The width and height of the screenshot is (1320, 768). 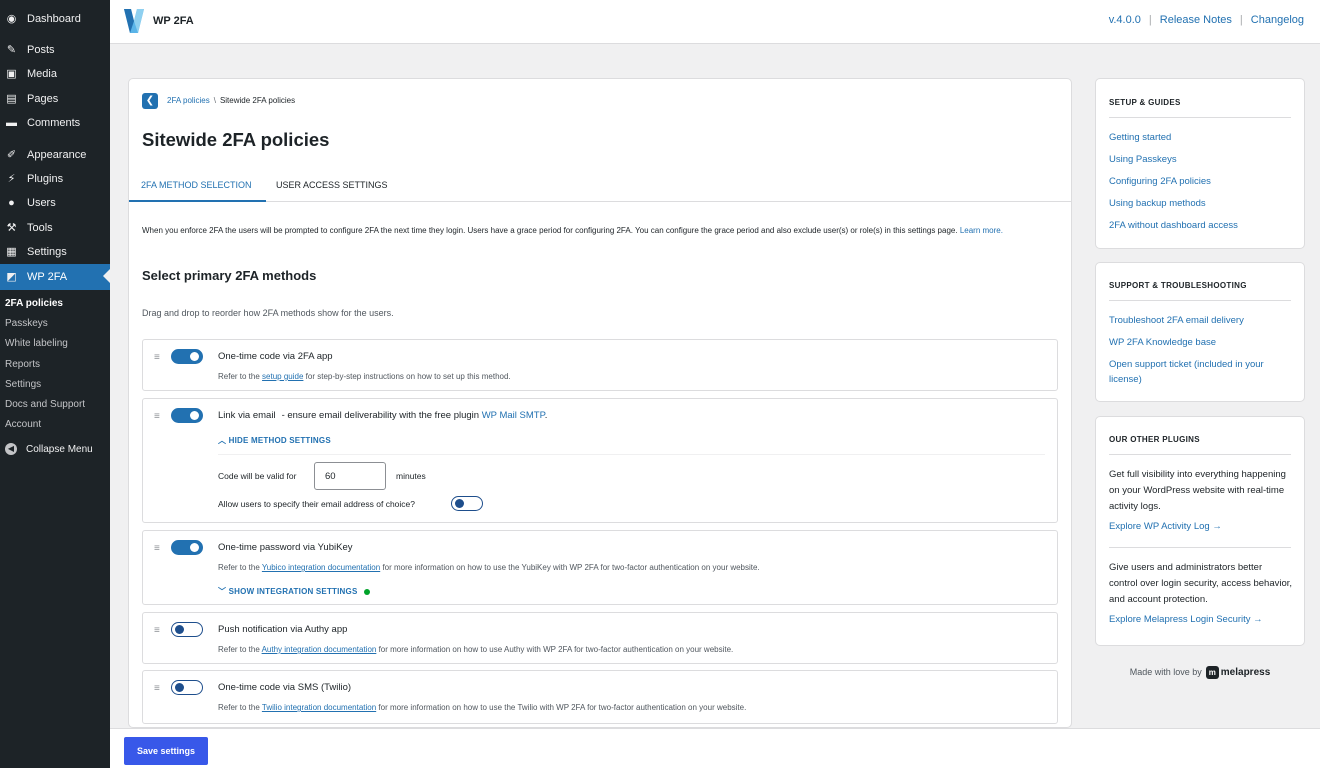 What do you see at coordinates (55, 74) in the screenshot?
I see `menu-item-media: ▣ Media` at bounding box center [55, 74].